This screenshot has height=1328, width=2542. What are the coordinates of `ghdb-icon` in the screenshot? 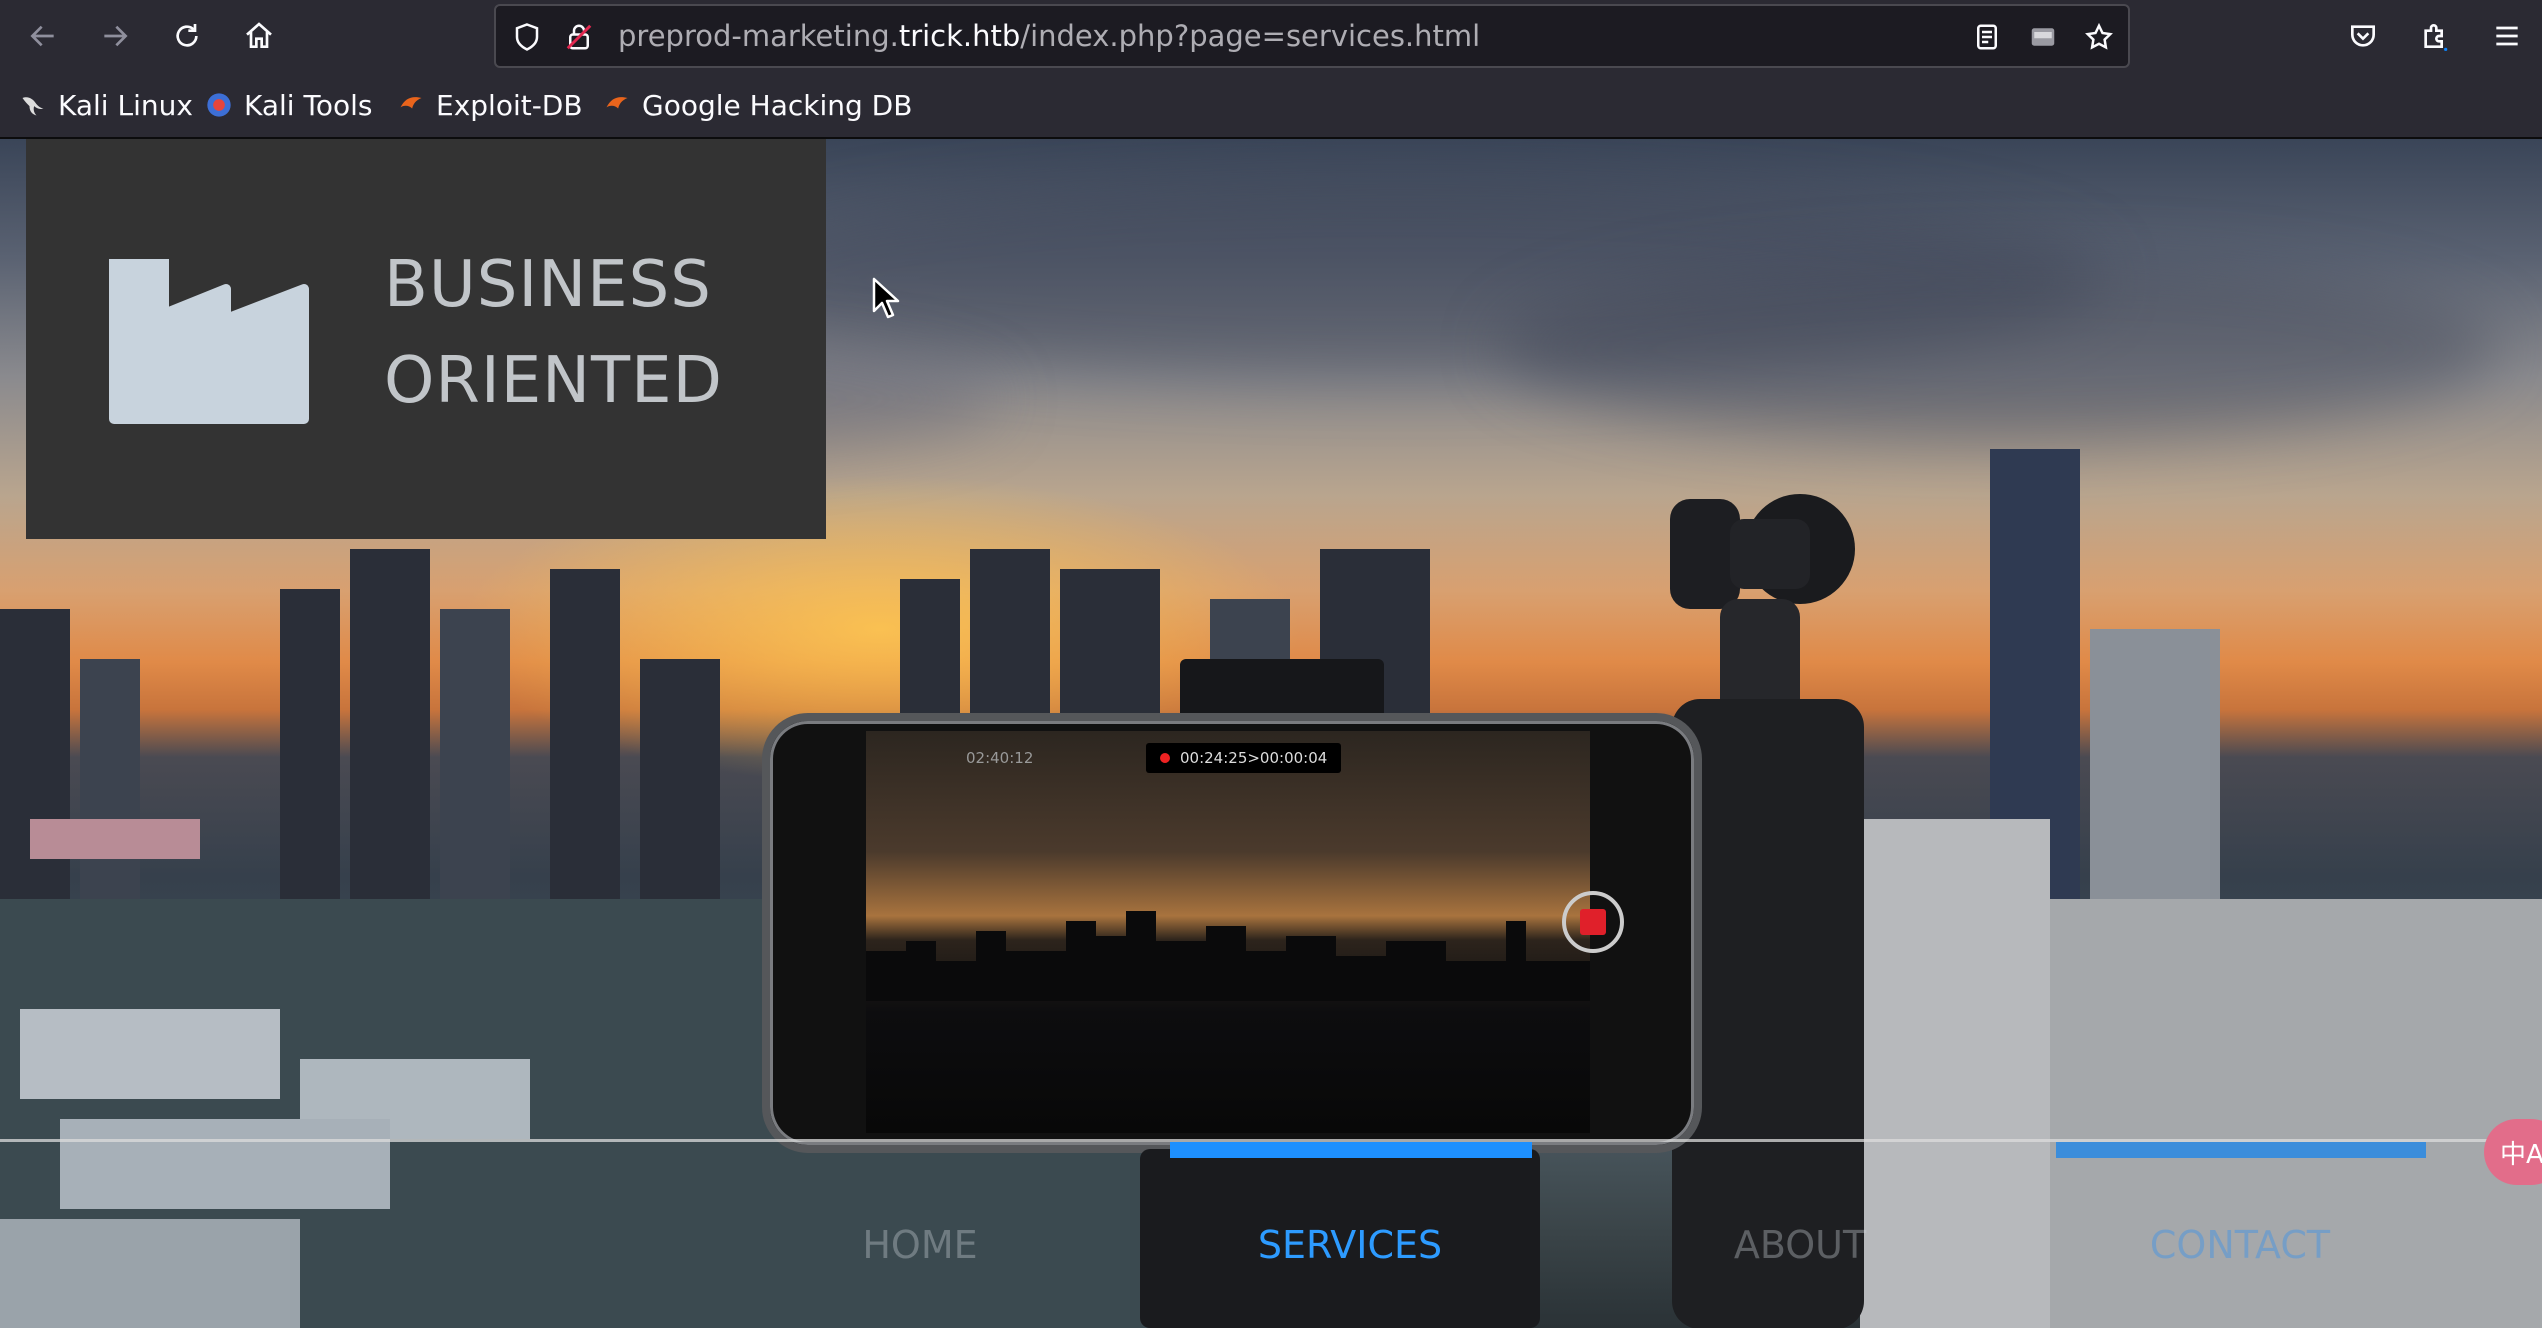 It's located at (617, 105).